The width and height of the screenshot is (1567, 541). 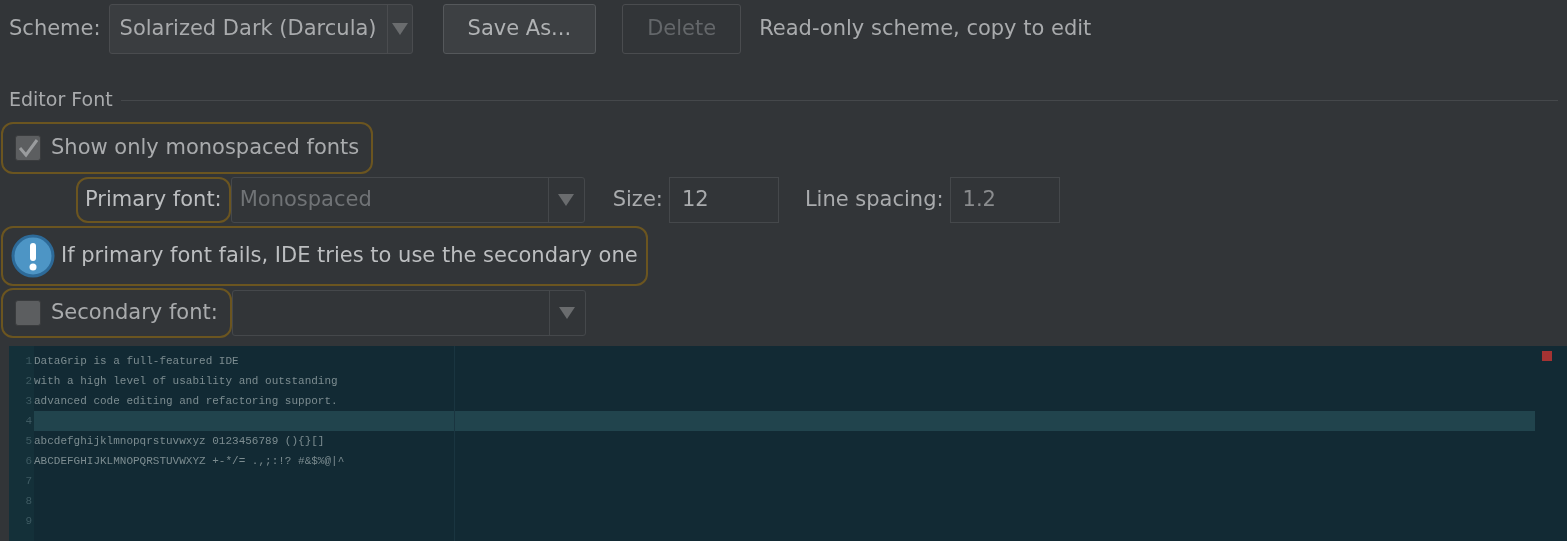 What do you see at coordinates (723, 200) in the screenshot?
I see `size-field: 12` at bounding box center [723, 200].